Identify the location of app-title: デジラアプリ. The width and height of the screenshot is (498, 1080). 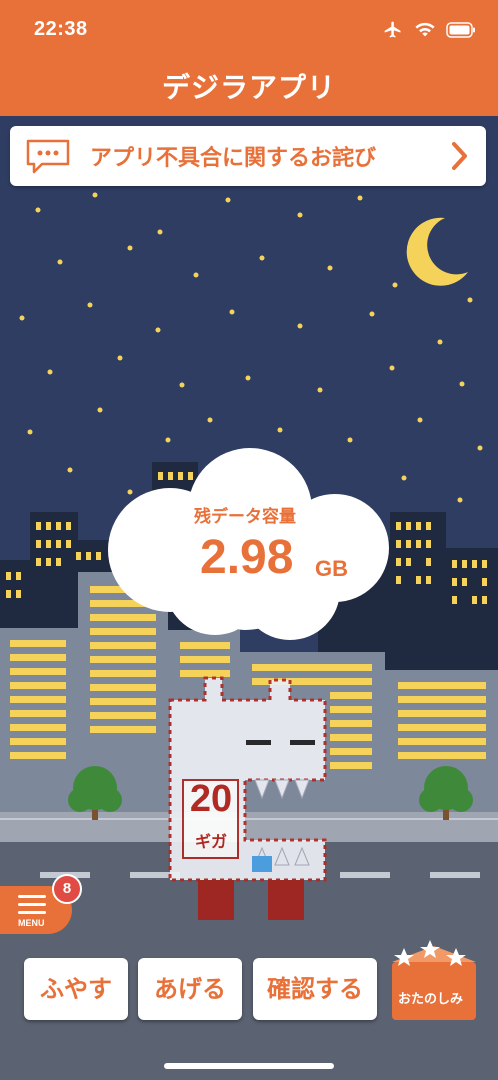
(248, 87).